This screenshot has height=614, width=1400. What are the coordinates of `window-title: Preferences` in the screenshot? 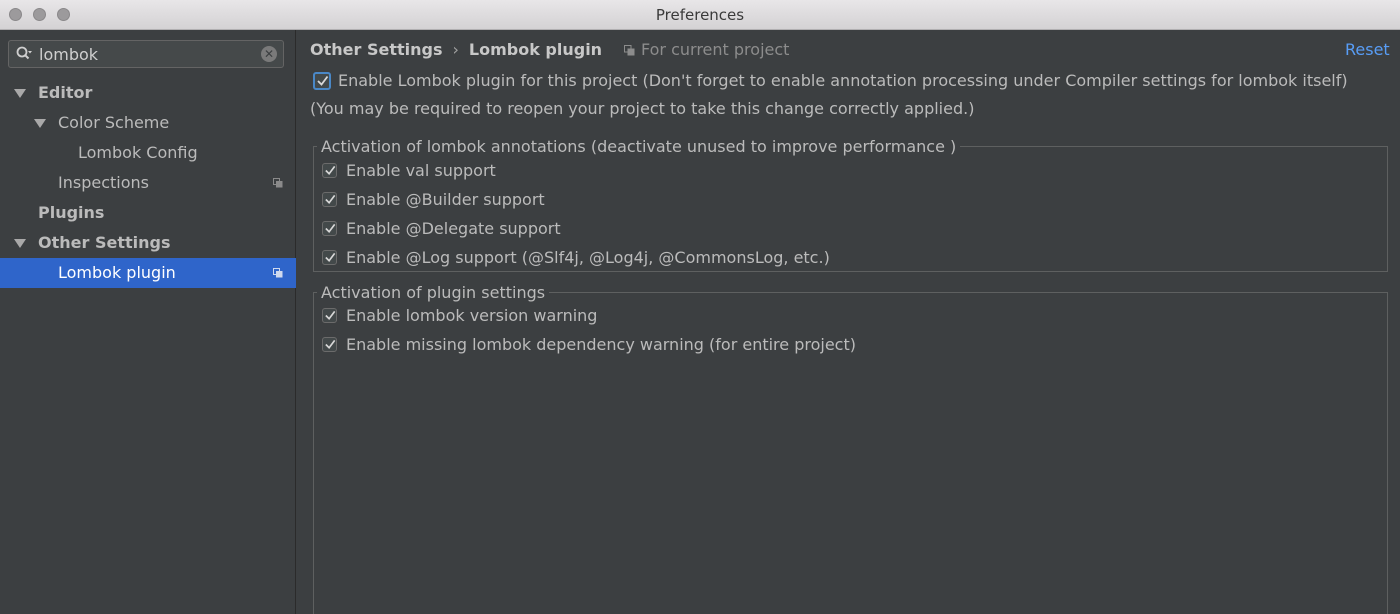 It's located at (700, 15).